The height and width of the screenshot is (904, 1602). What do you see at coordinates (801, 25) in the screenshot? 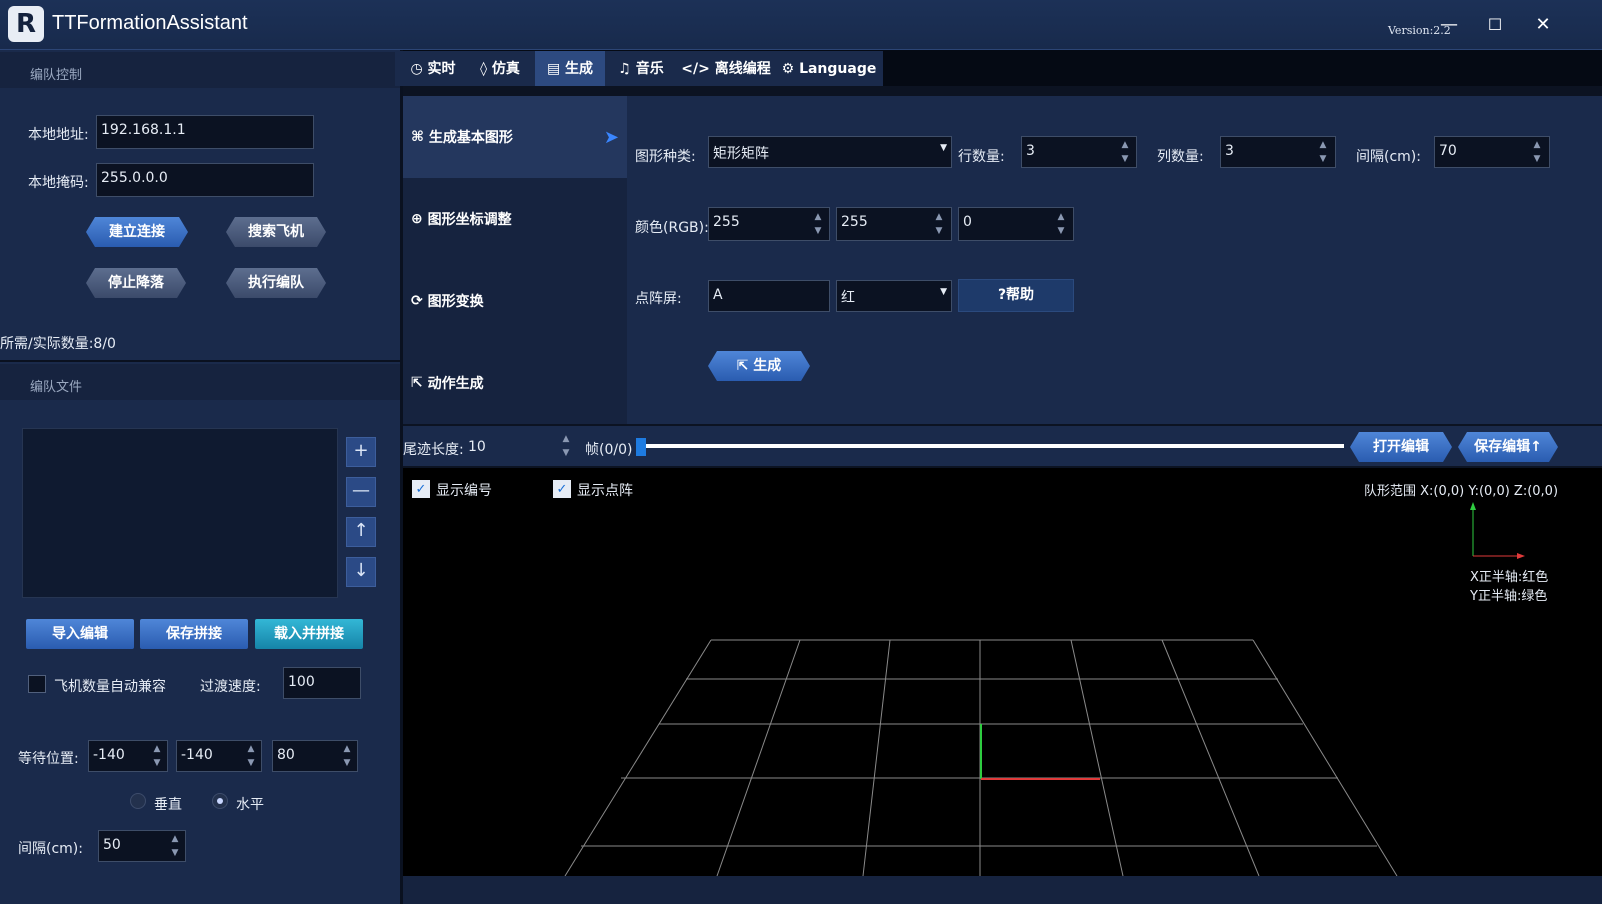
I see `title-bar: R TTFormationAssistant Version:2.2 — ☐ ✕` at bounding box center [801, 25].